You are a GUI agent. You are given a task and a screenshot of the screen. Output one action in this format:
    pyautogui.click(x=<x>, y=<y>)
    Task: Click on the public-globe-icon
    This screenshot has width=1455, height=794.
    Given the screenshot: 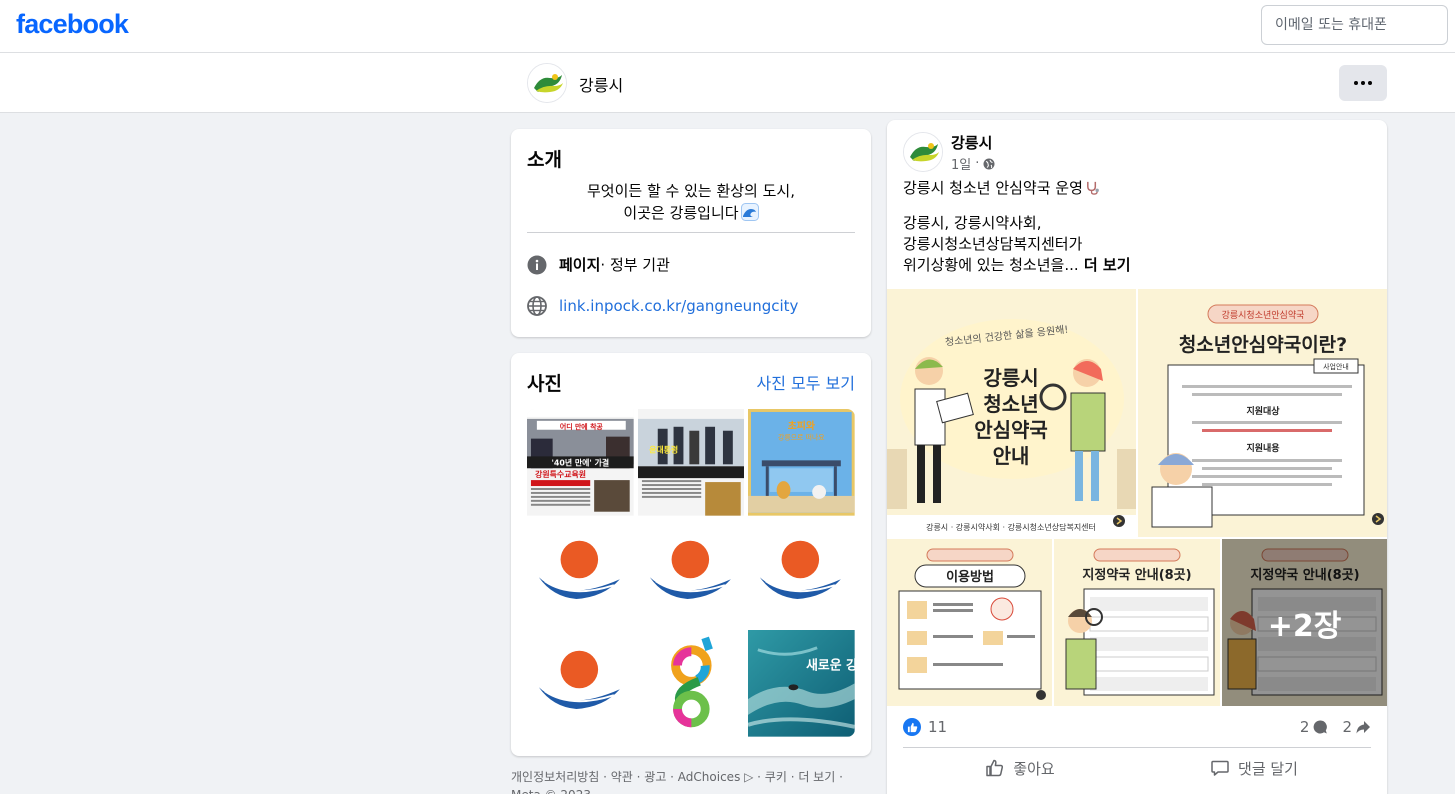 What is the action you would take?
    pyautogui.click(x=989, y=163)
    